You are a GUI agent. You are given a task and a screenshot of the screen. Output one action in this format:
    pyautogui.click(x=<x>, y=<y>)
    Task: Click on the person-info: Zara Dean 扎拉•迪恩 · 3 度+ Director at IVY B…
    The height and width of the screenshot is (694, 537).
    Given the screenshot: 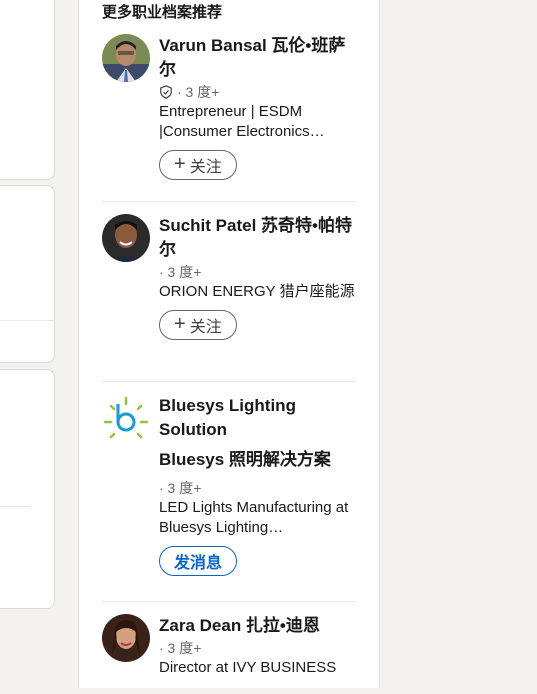 What is the action you would take?
    pyautogui.click(x=257, y=646)
    